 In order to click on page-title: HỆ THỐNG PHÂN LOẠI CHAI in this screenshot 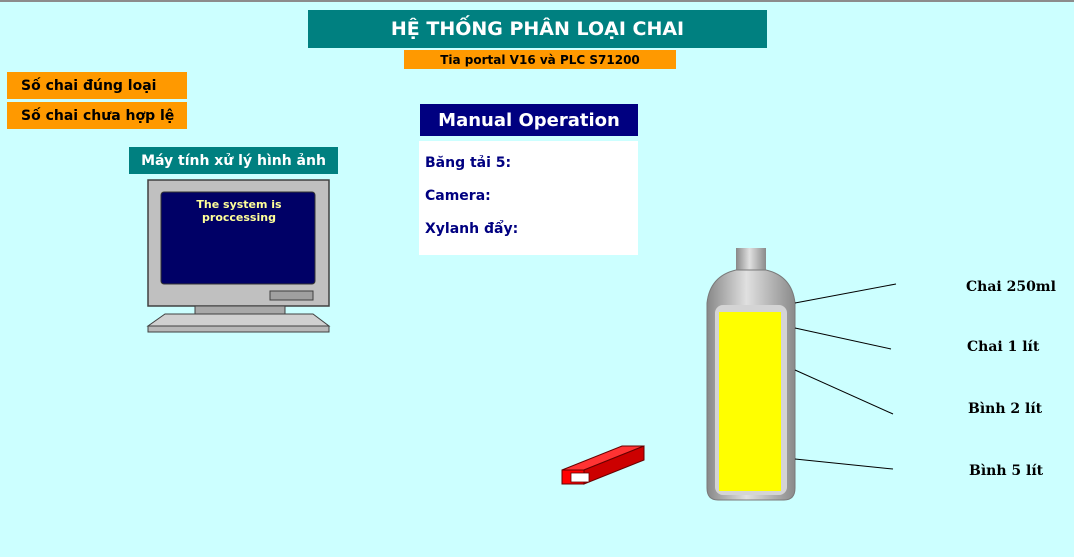, I will do `click(537, 29)`.